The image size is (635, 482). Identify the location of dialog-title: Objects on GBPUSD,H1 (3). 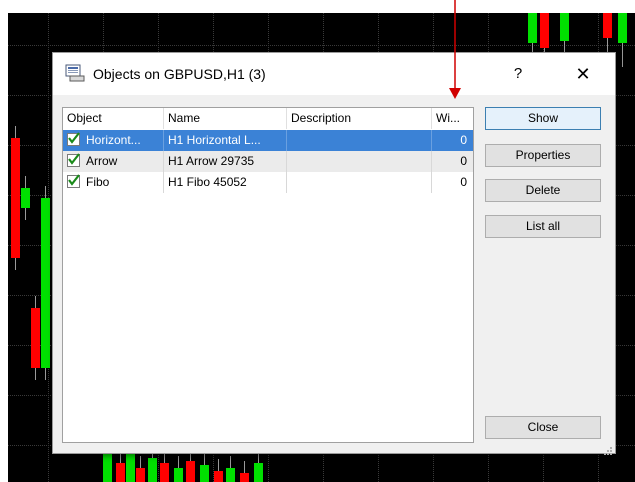
(179, 74).